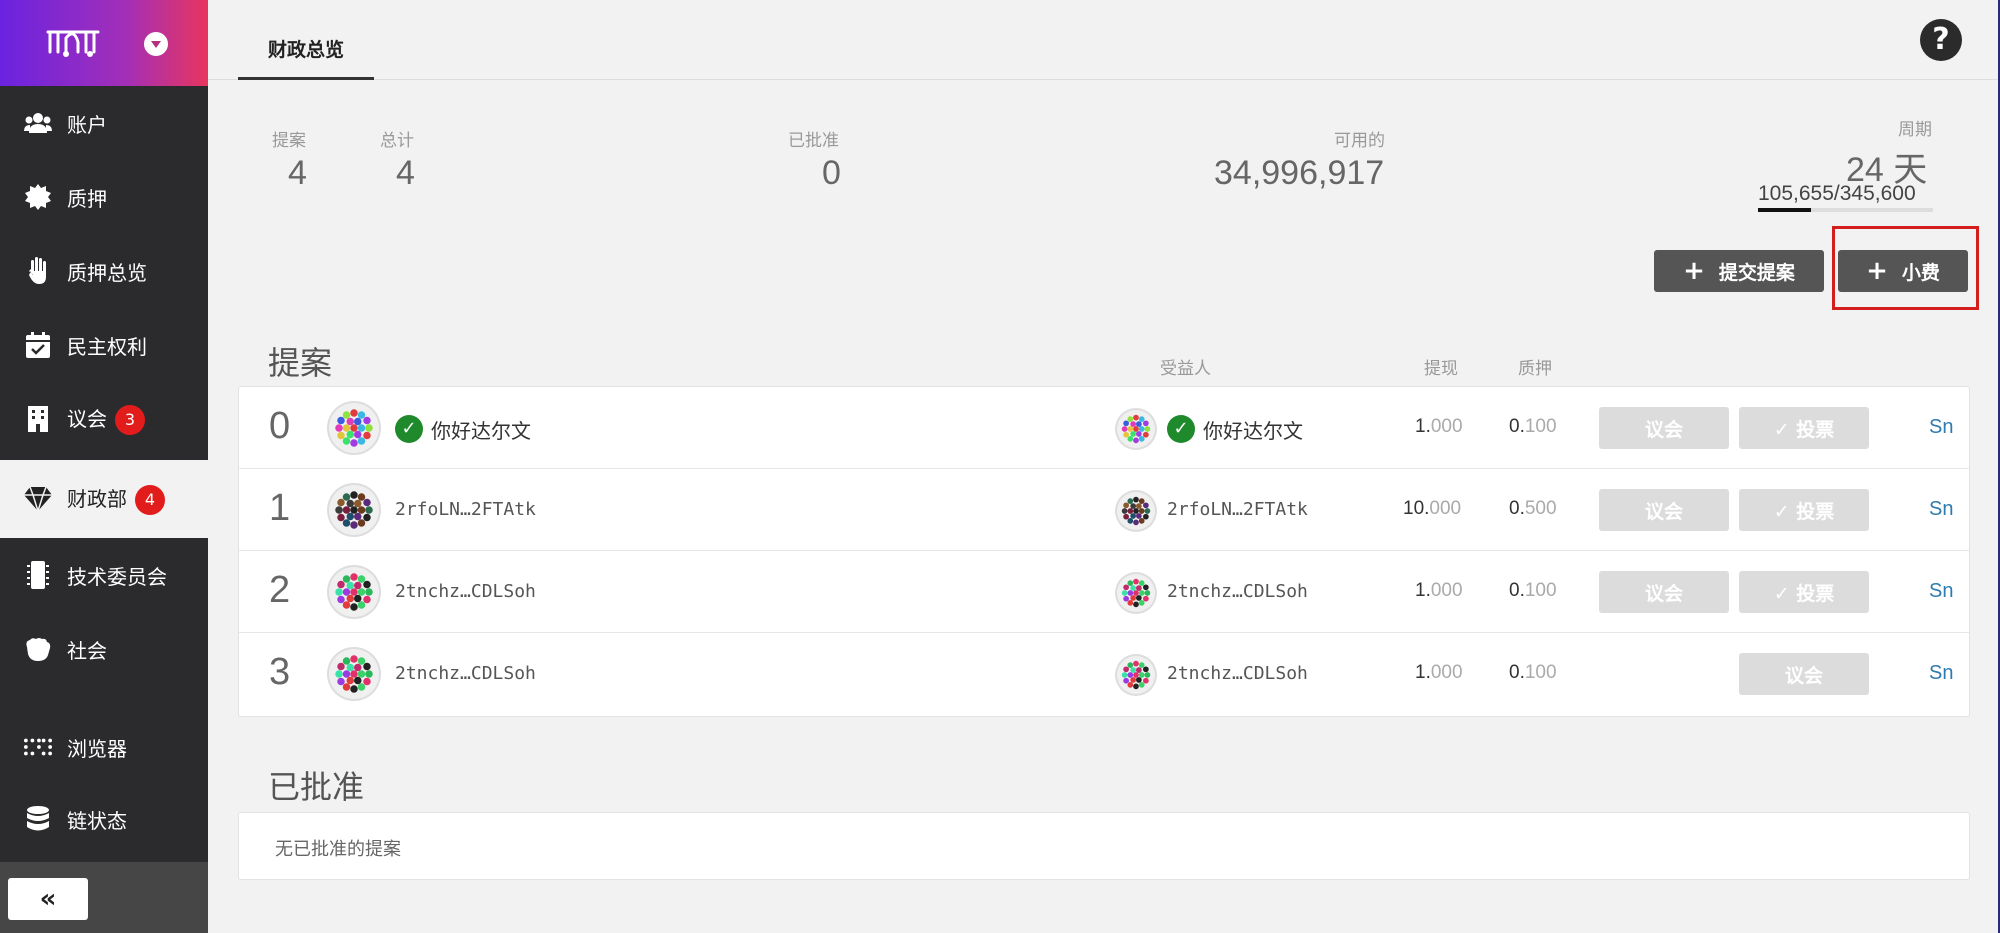 This screenshot has height=933, width=2000. I want to click on gem-icon, so click(38, 499).